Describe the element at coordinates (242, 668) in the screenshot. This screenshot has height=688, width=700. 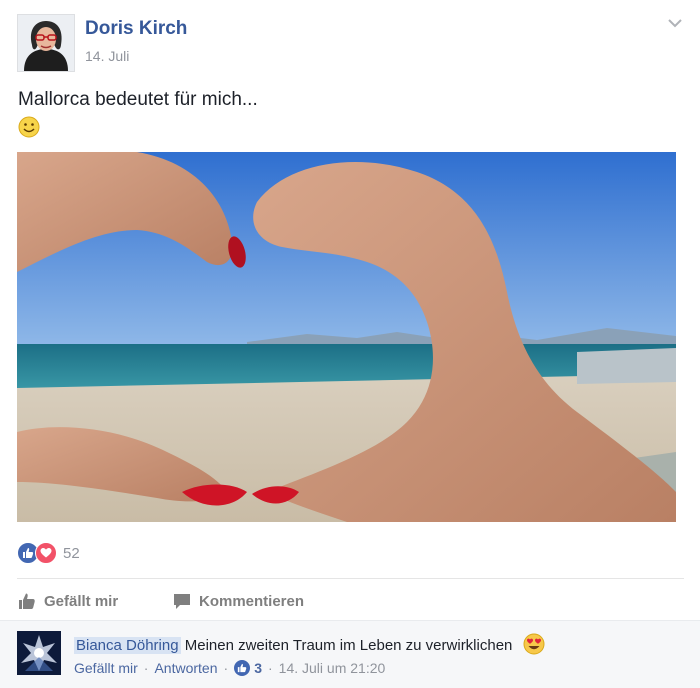
I see `like-icon` at that location.